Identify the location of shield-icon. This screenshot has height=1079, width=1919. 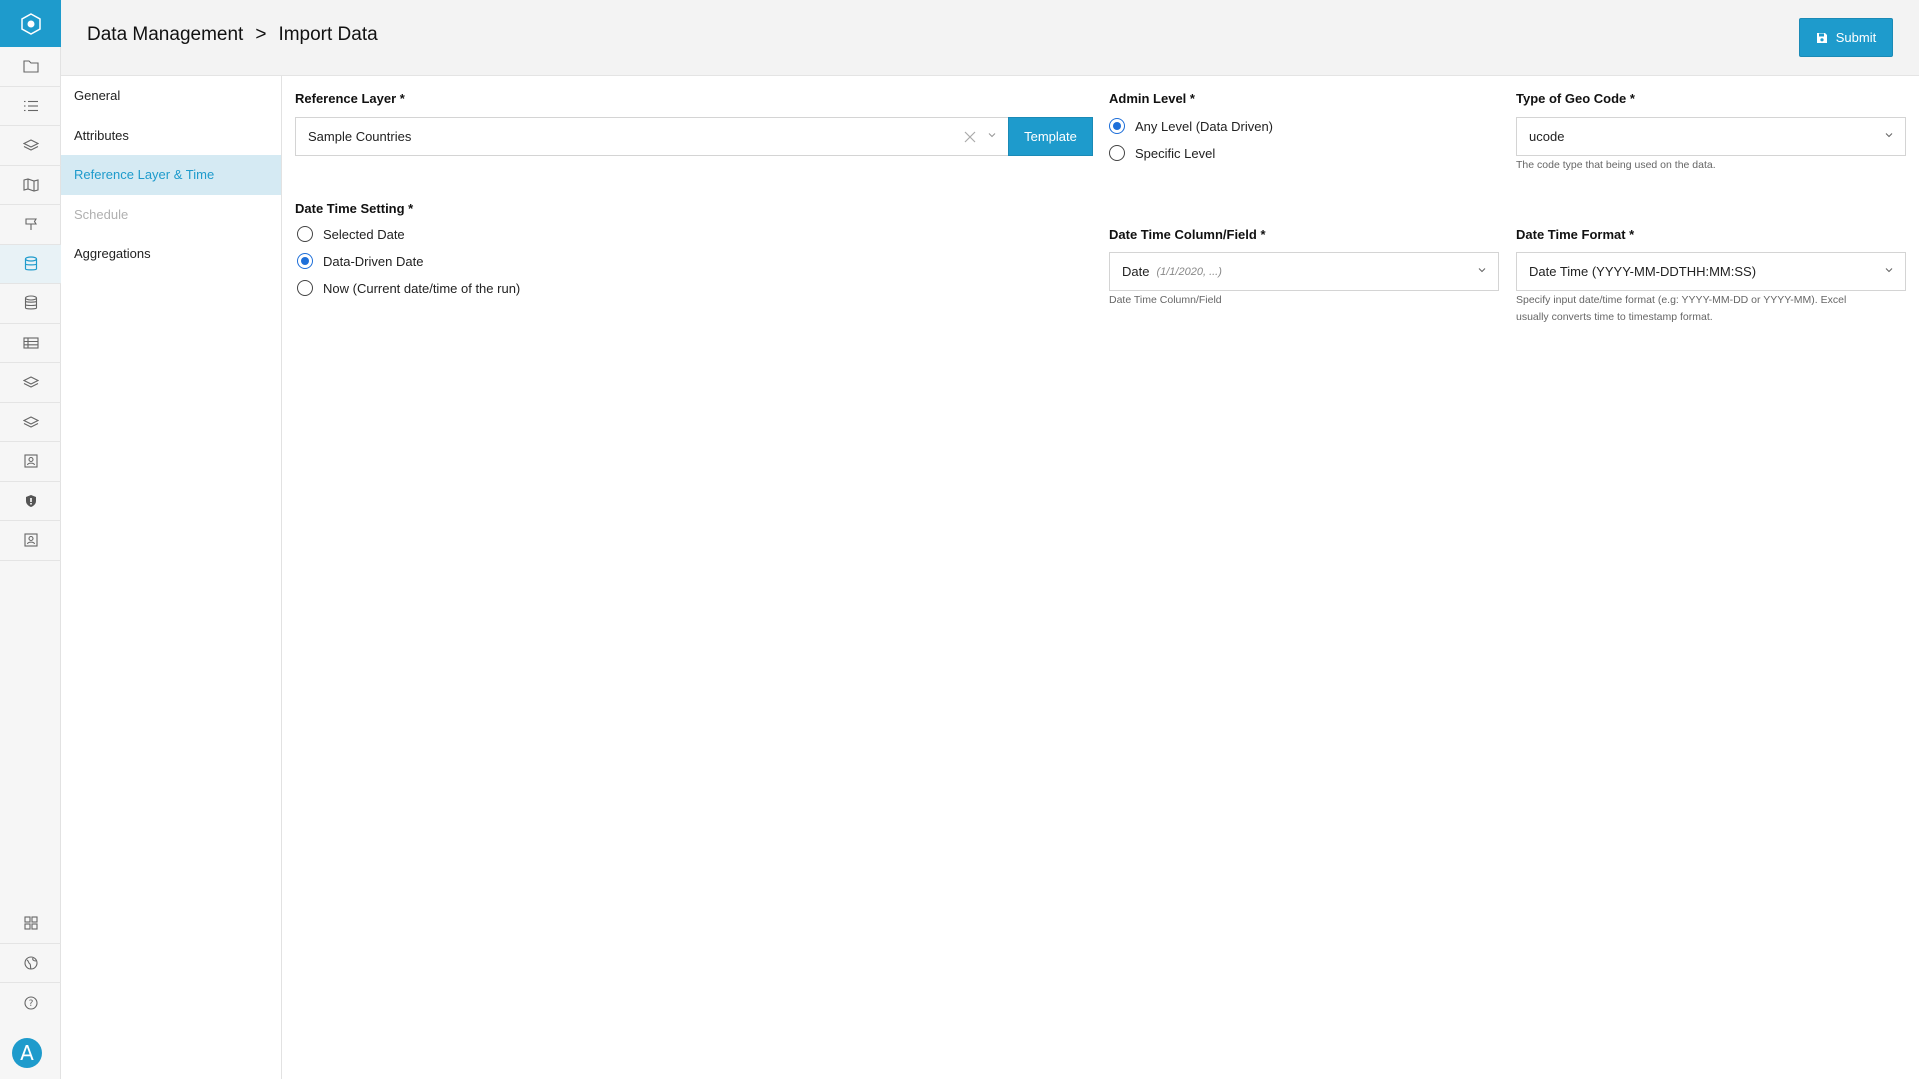
(30, 500).